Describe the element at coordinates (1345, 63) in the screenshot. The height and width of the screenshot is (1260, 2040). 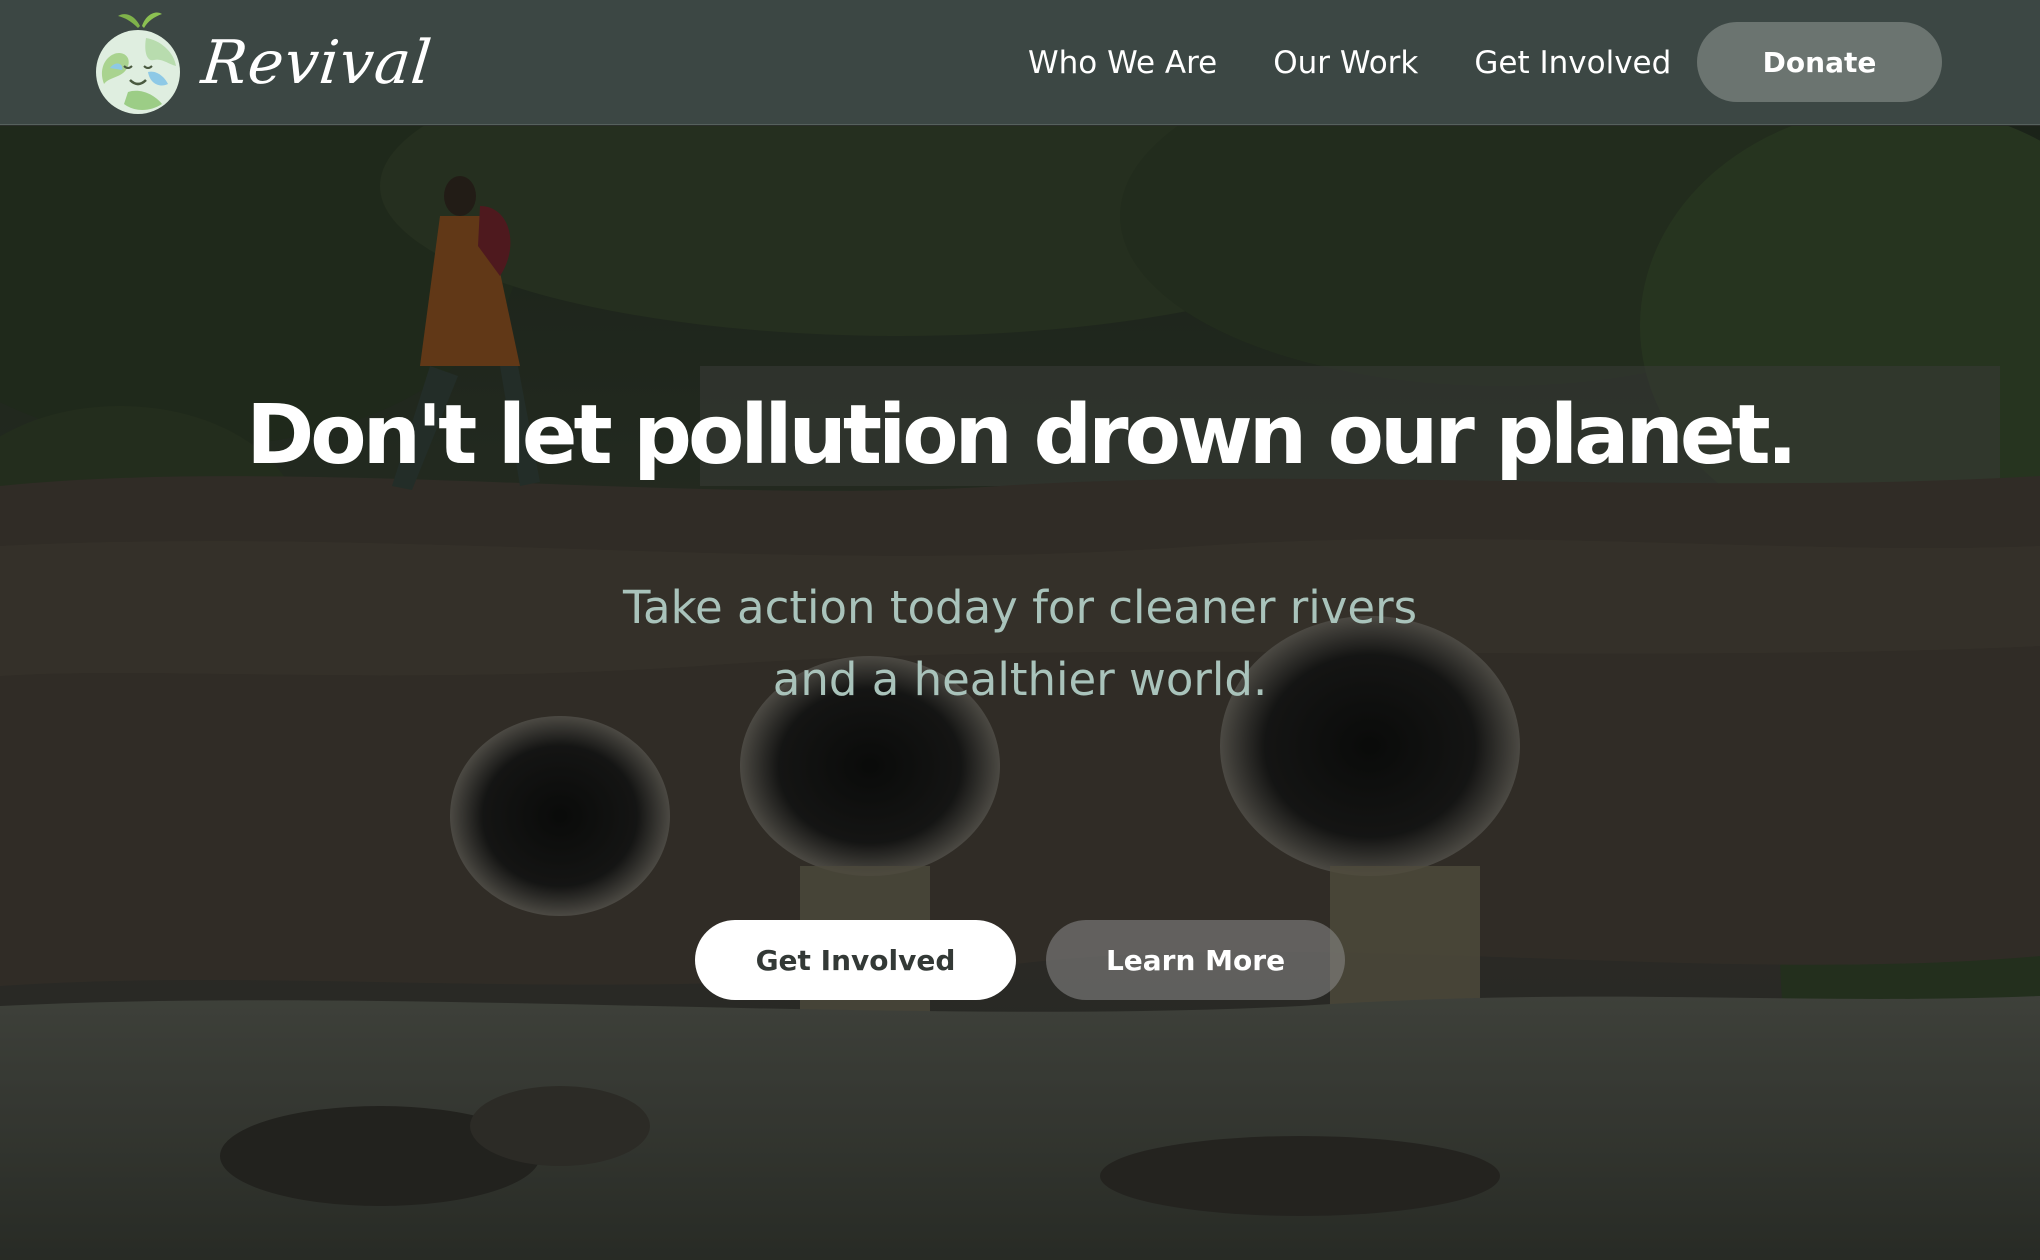
I see `nav-link-our-work: Our Work` at that location.